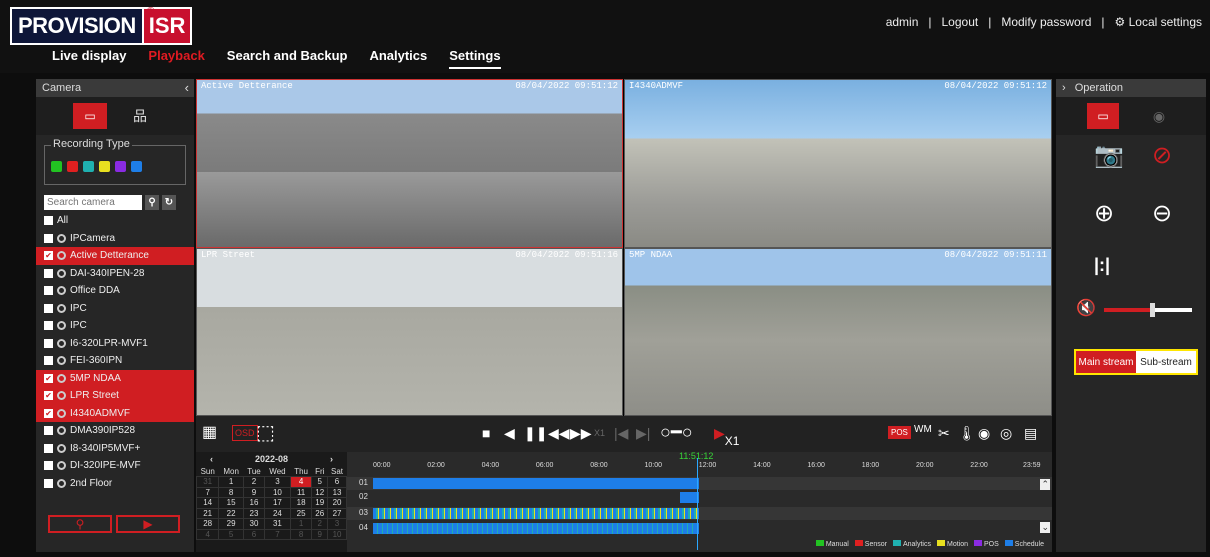 This screenshot has height=557, width=1210. Describe the element at coordinates (115, 431) in the screenshot. I see `camera-list-item: DMA390IP528` at that location.